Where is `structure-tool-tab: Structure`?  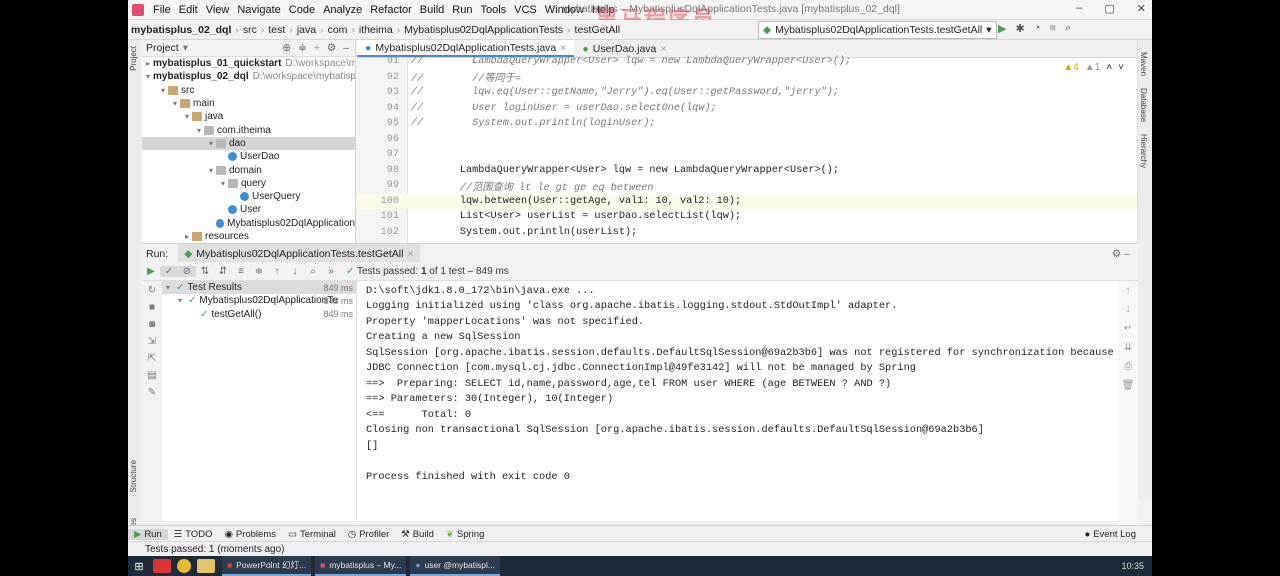 structure-tool-tab: Structure is located at coordinates (133, 476).